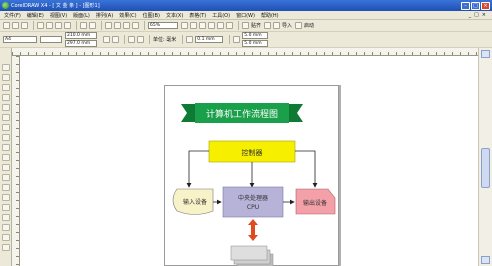 This screenshot has width=492, height=266. I want to click on menu-effects: 效果(C), so click(127, 15).